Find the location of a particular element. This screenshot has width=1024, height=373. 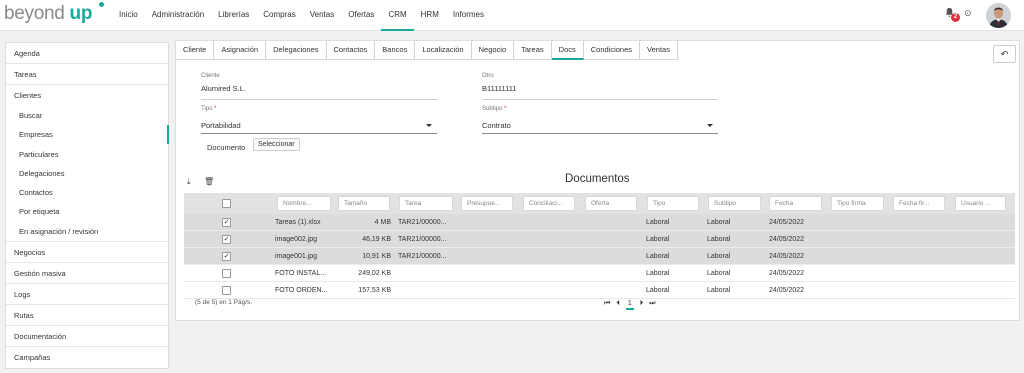

sidebar-item-campanas: Campañas is located at coordinates (87, 357).